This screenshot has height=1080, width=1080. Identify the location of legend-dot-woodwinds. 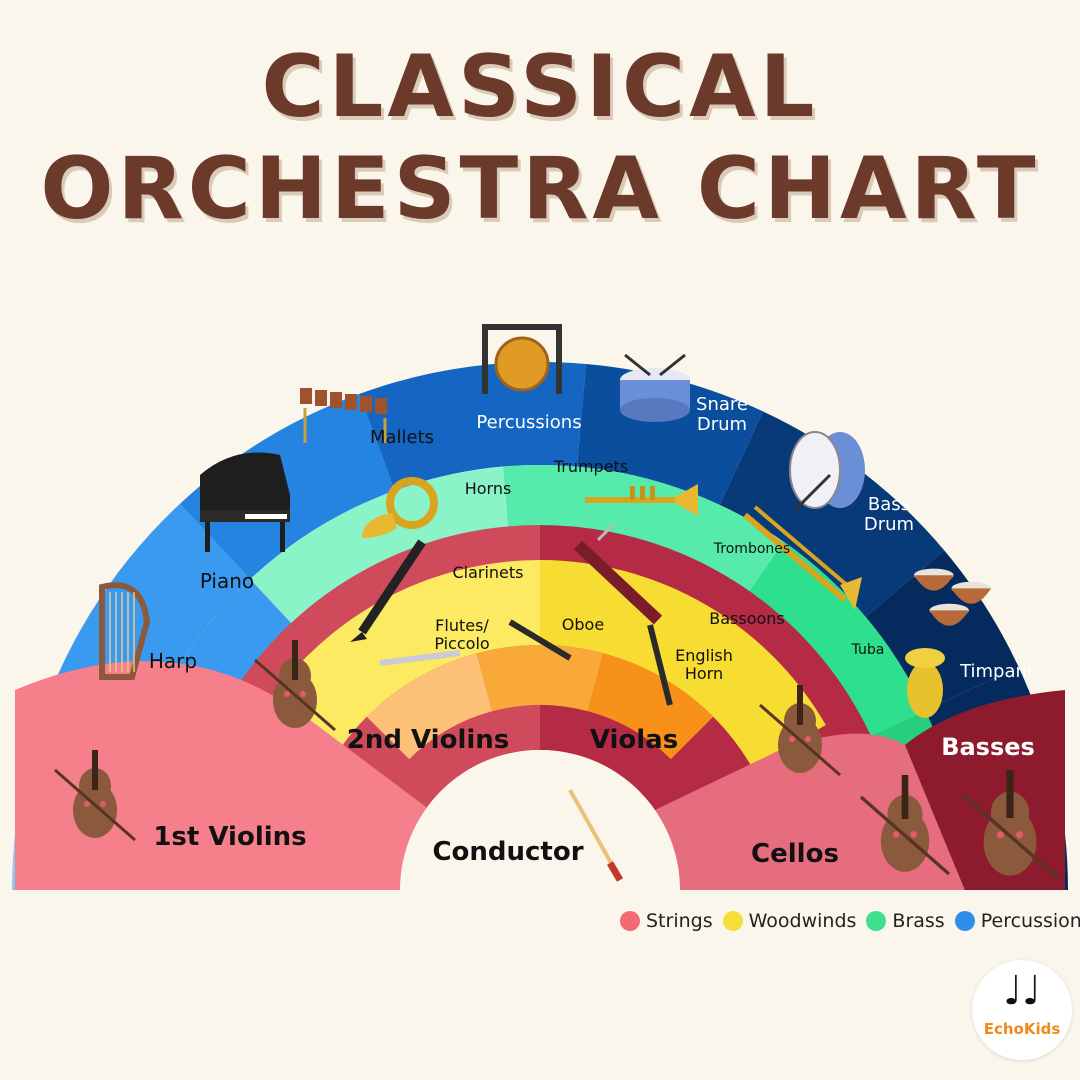
(732, 921).